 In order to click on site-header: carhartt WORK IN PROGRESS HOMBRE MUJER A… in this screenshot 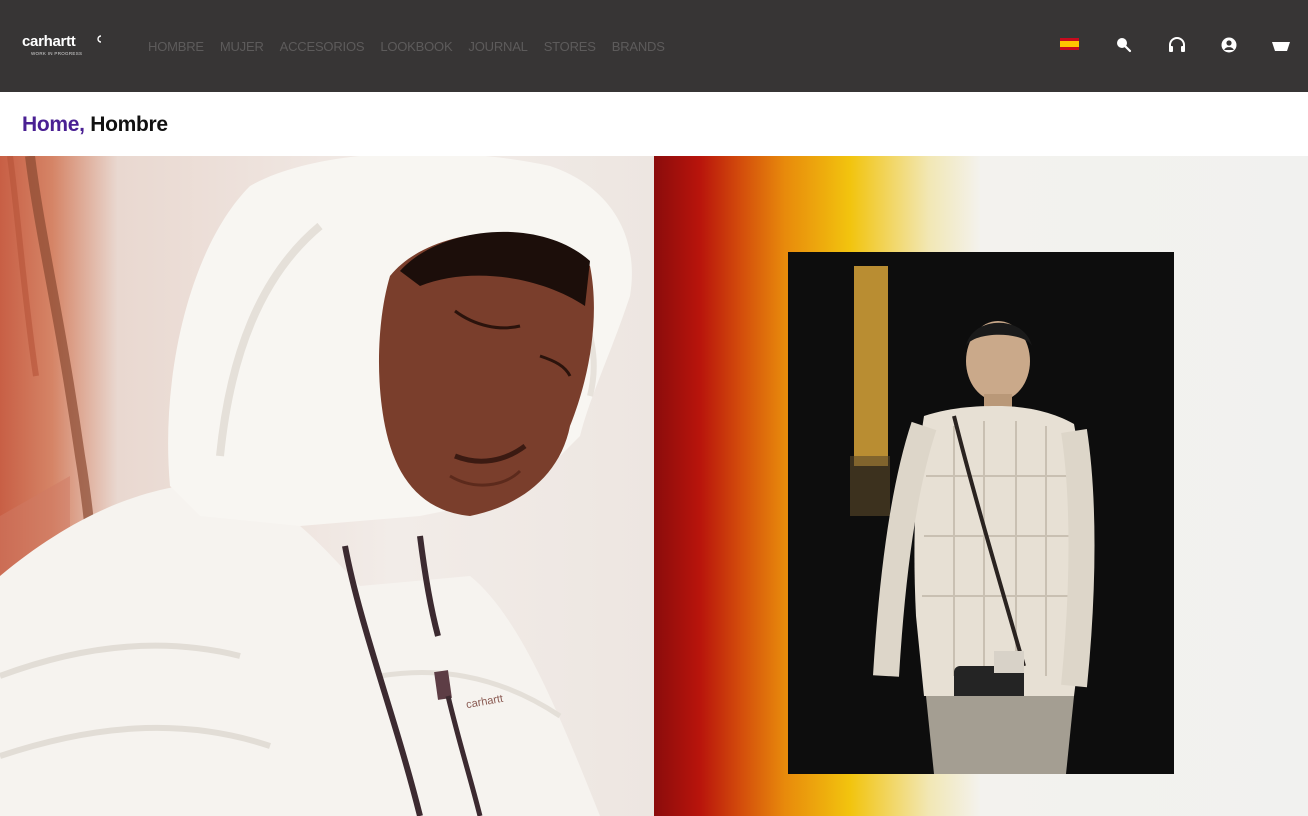, I will do `click(654, 46)`.